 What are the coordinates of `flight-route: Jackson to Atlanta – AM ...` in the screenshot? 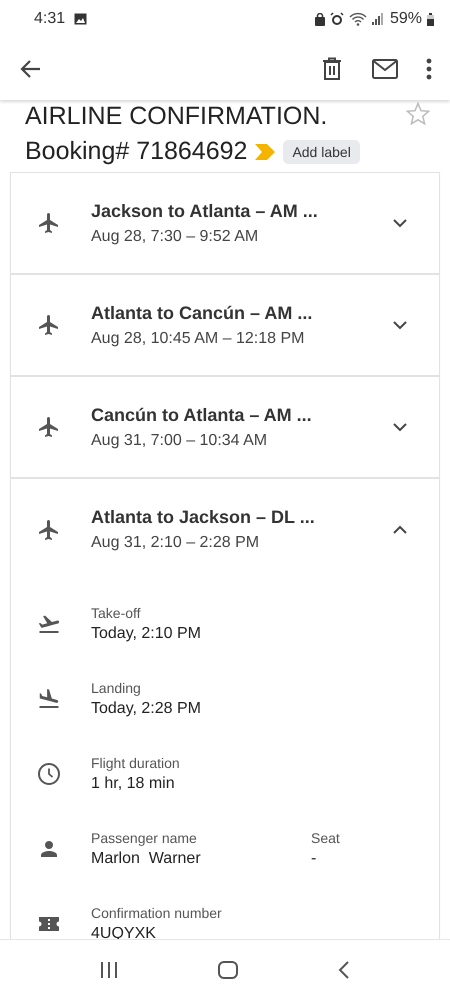 It's located at (205, 211).